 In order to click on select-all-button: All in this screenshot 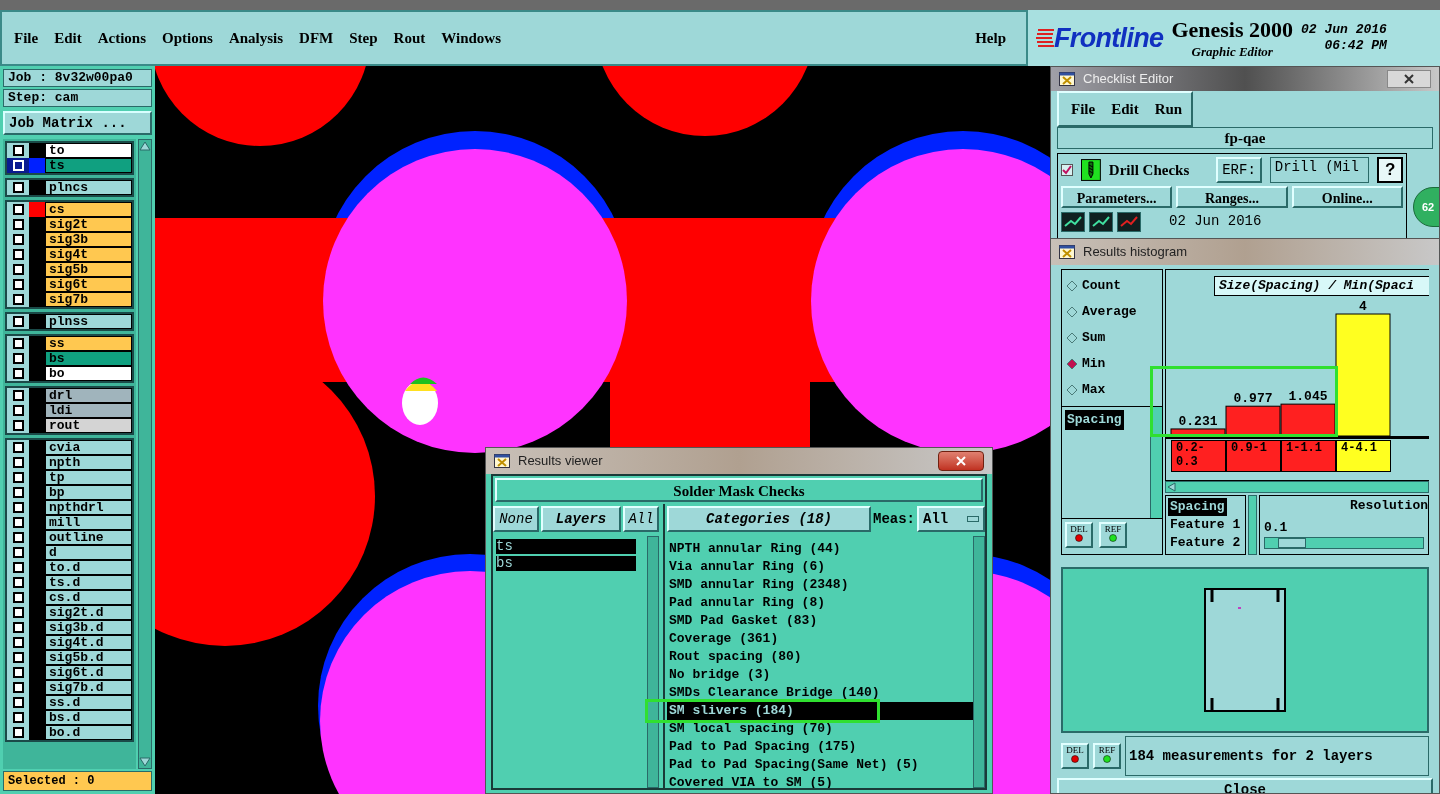, I will do `click(641, 519)`.